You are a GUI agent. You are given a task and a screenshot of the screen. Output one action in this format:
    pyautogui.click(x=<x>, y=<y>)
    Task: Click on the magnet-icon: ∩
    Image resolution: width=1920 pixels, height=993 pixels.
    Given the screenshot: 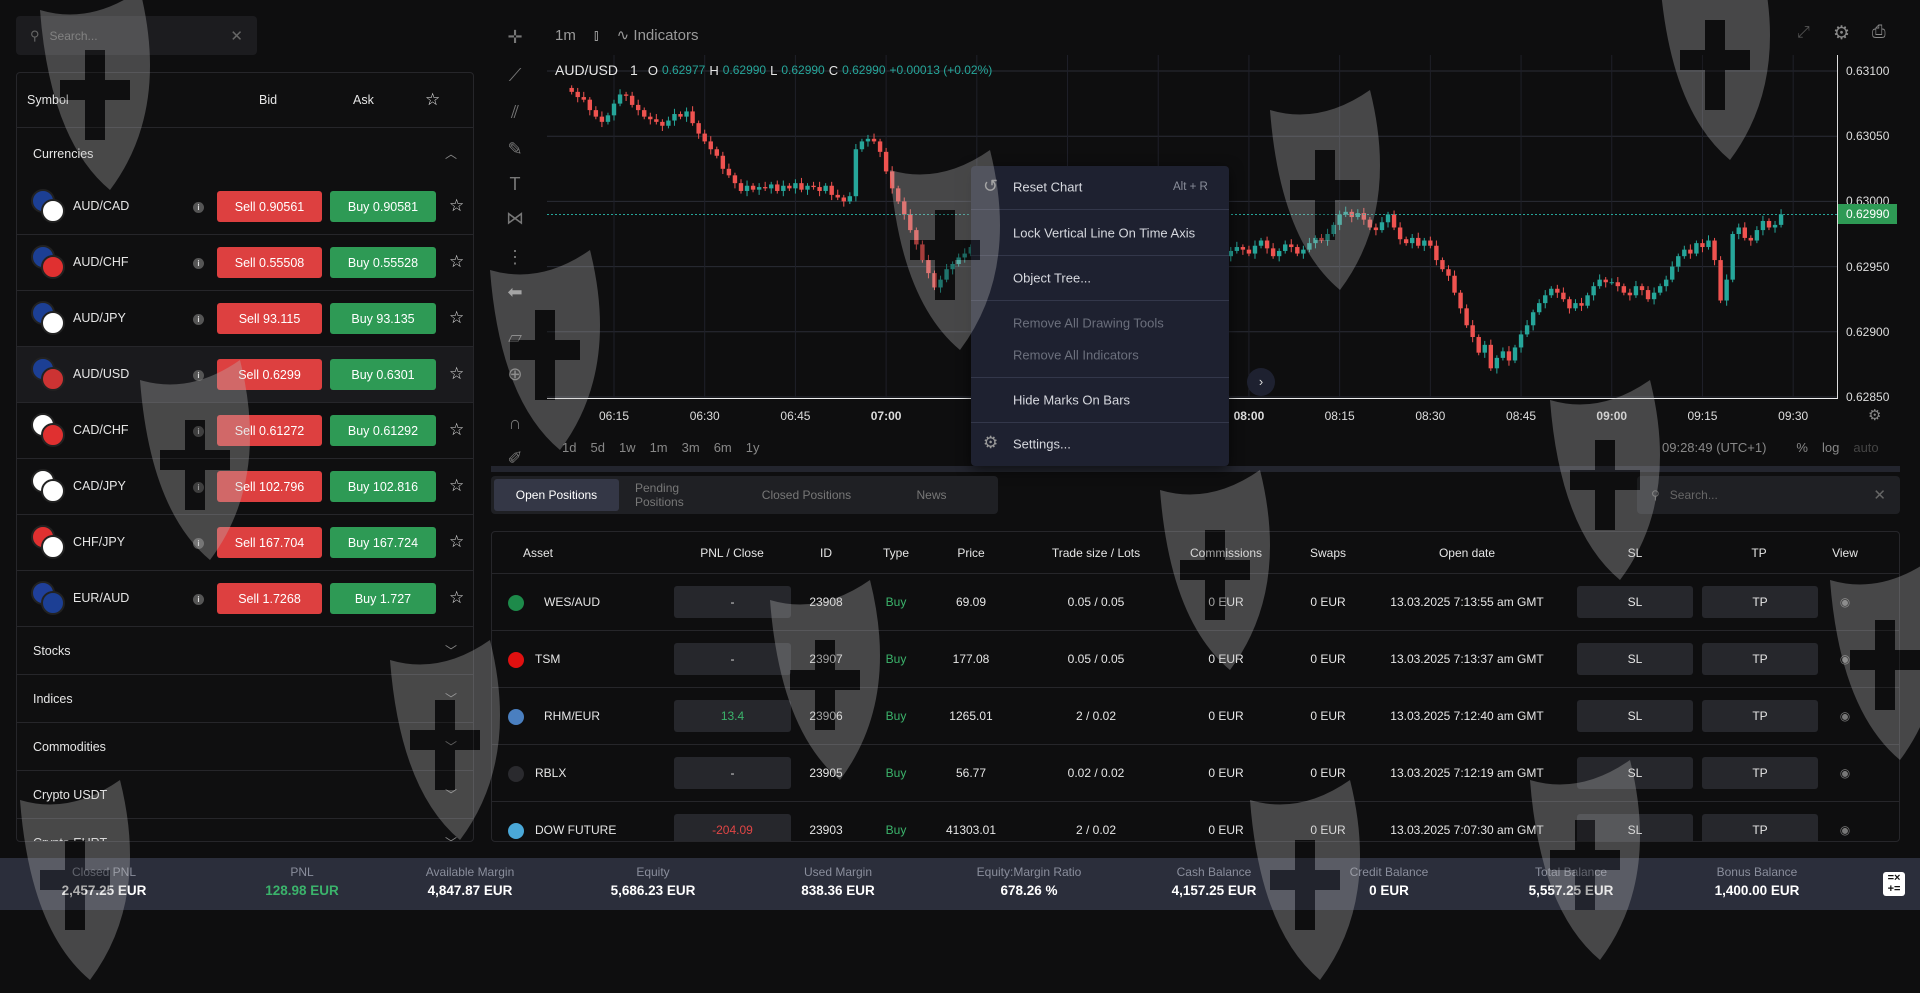 What is the action you would take?
    pyautogui.click(x=515, y=423)
    